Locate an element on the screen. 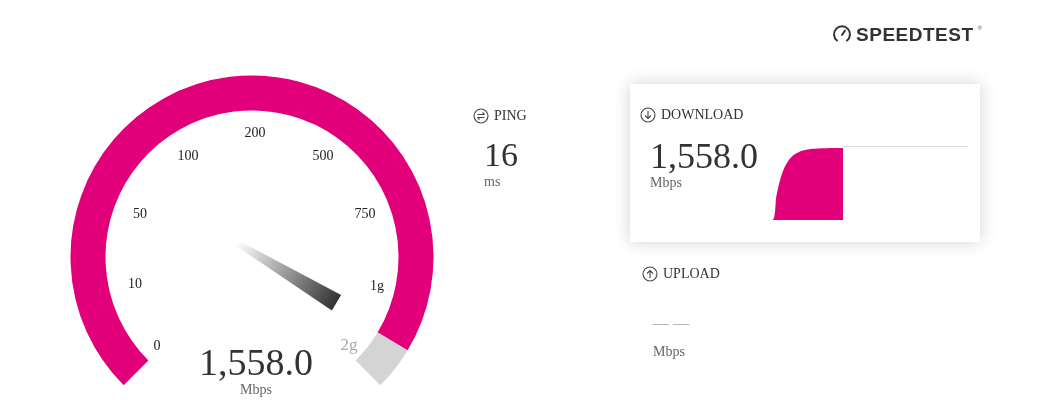 Image resolution: width=1040 pixels, height=420 pixels. download-label: DOWNLOAD is located at coordinates (702, 115).